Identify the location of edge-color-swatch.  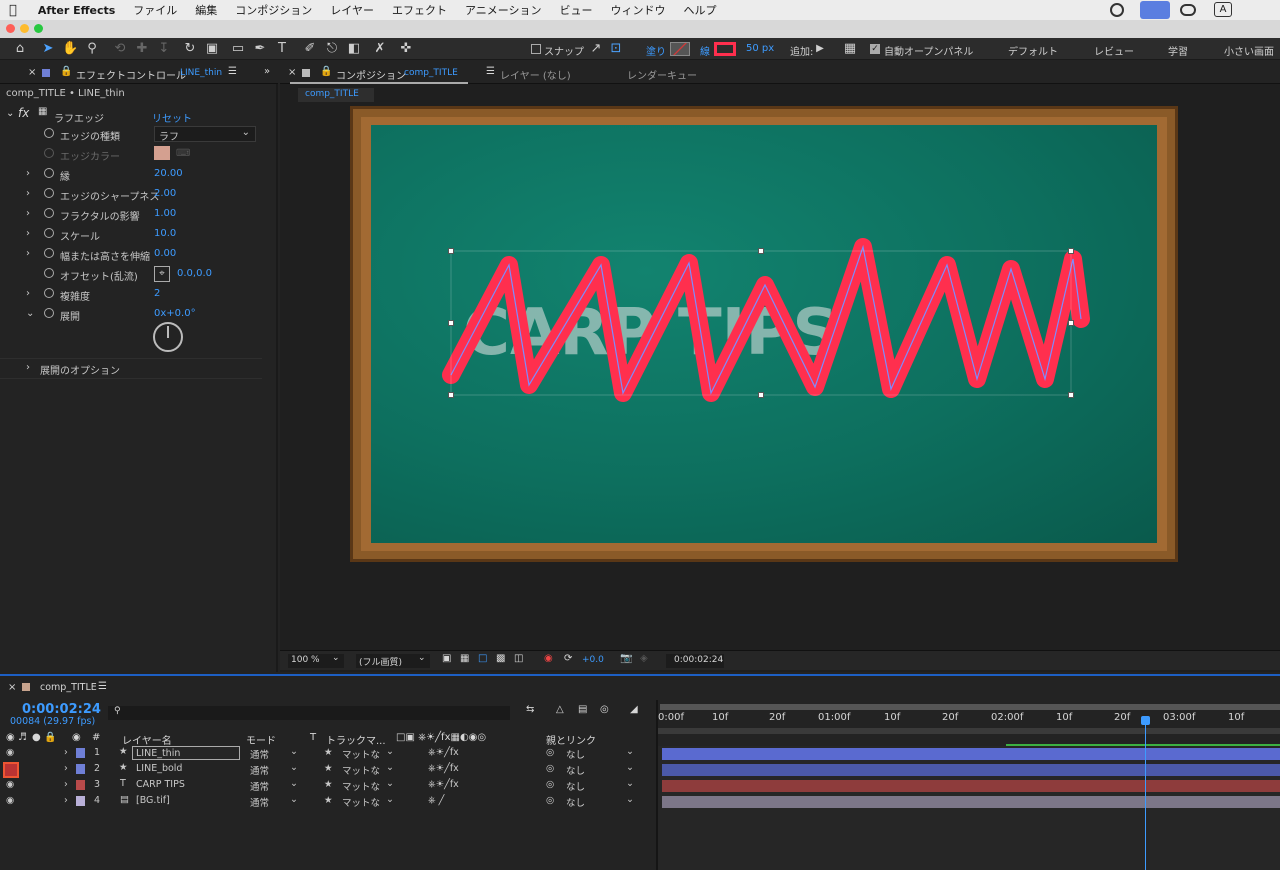
(162, 153).